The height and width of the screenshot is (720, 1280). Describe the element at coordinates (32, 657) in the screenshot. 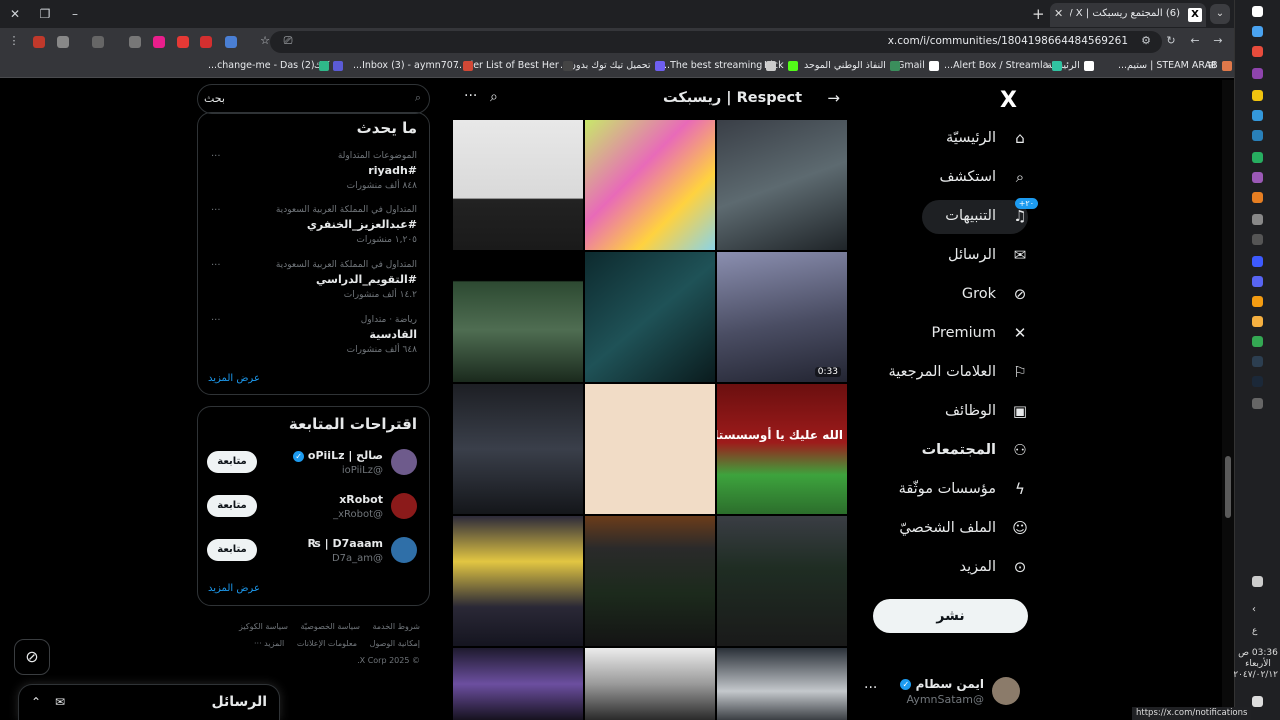

I see `grok-icon: ⊘` at that location.